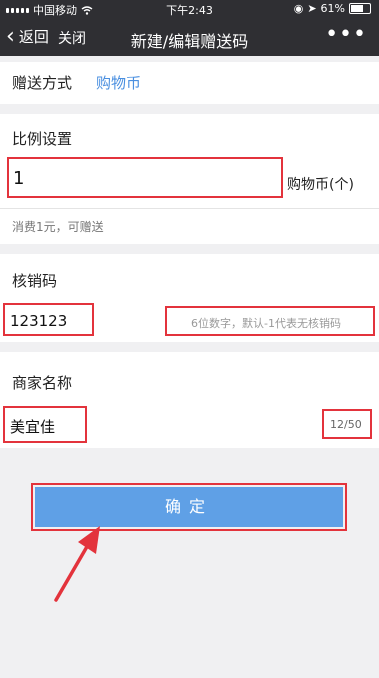 Image resolution: width=379 pixels, height=678 pixels. I want to click on ratio-label: 比例设置, so click(42, 139).